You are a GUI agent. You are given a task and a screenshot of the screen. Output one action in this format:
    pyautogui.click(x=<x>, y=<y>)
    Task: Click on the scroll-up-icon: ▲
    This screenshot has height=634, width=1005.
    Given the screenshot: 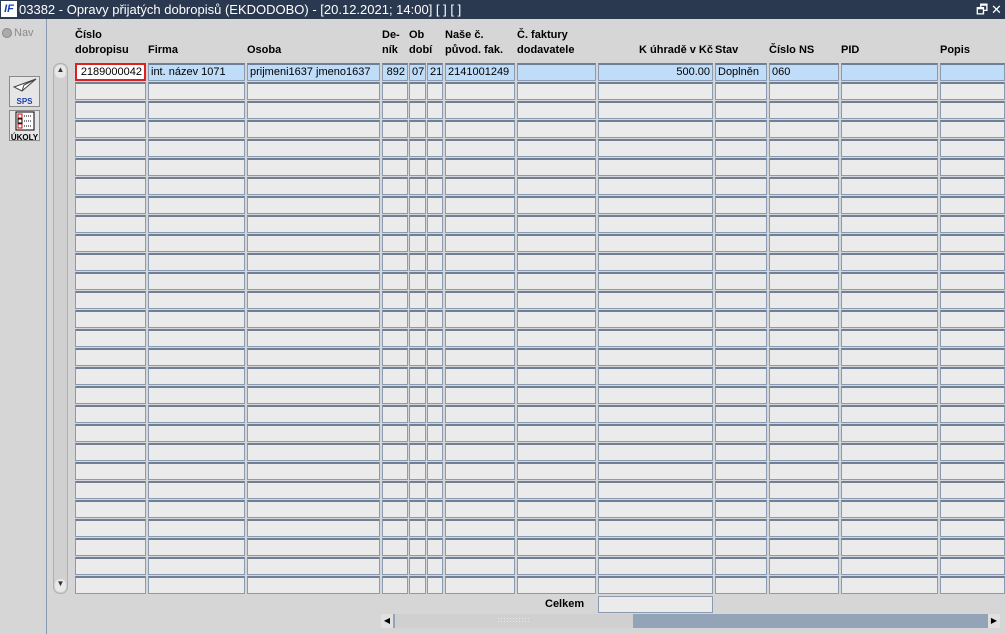 What is the action you would take?
    pyautogui.click(x=60, y=71)
    